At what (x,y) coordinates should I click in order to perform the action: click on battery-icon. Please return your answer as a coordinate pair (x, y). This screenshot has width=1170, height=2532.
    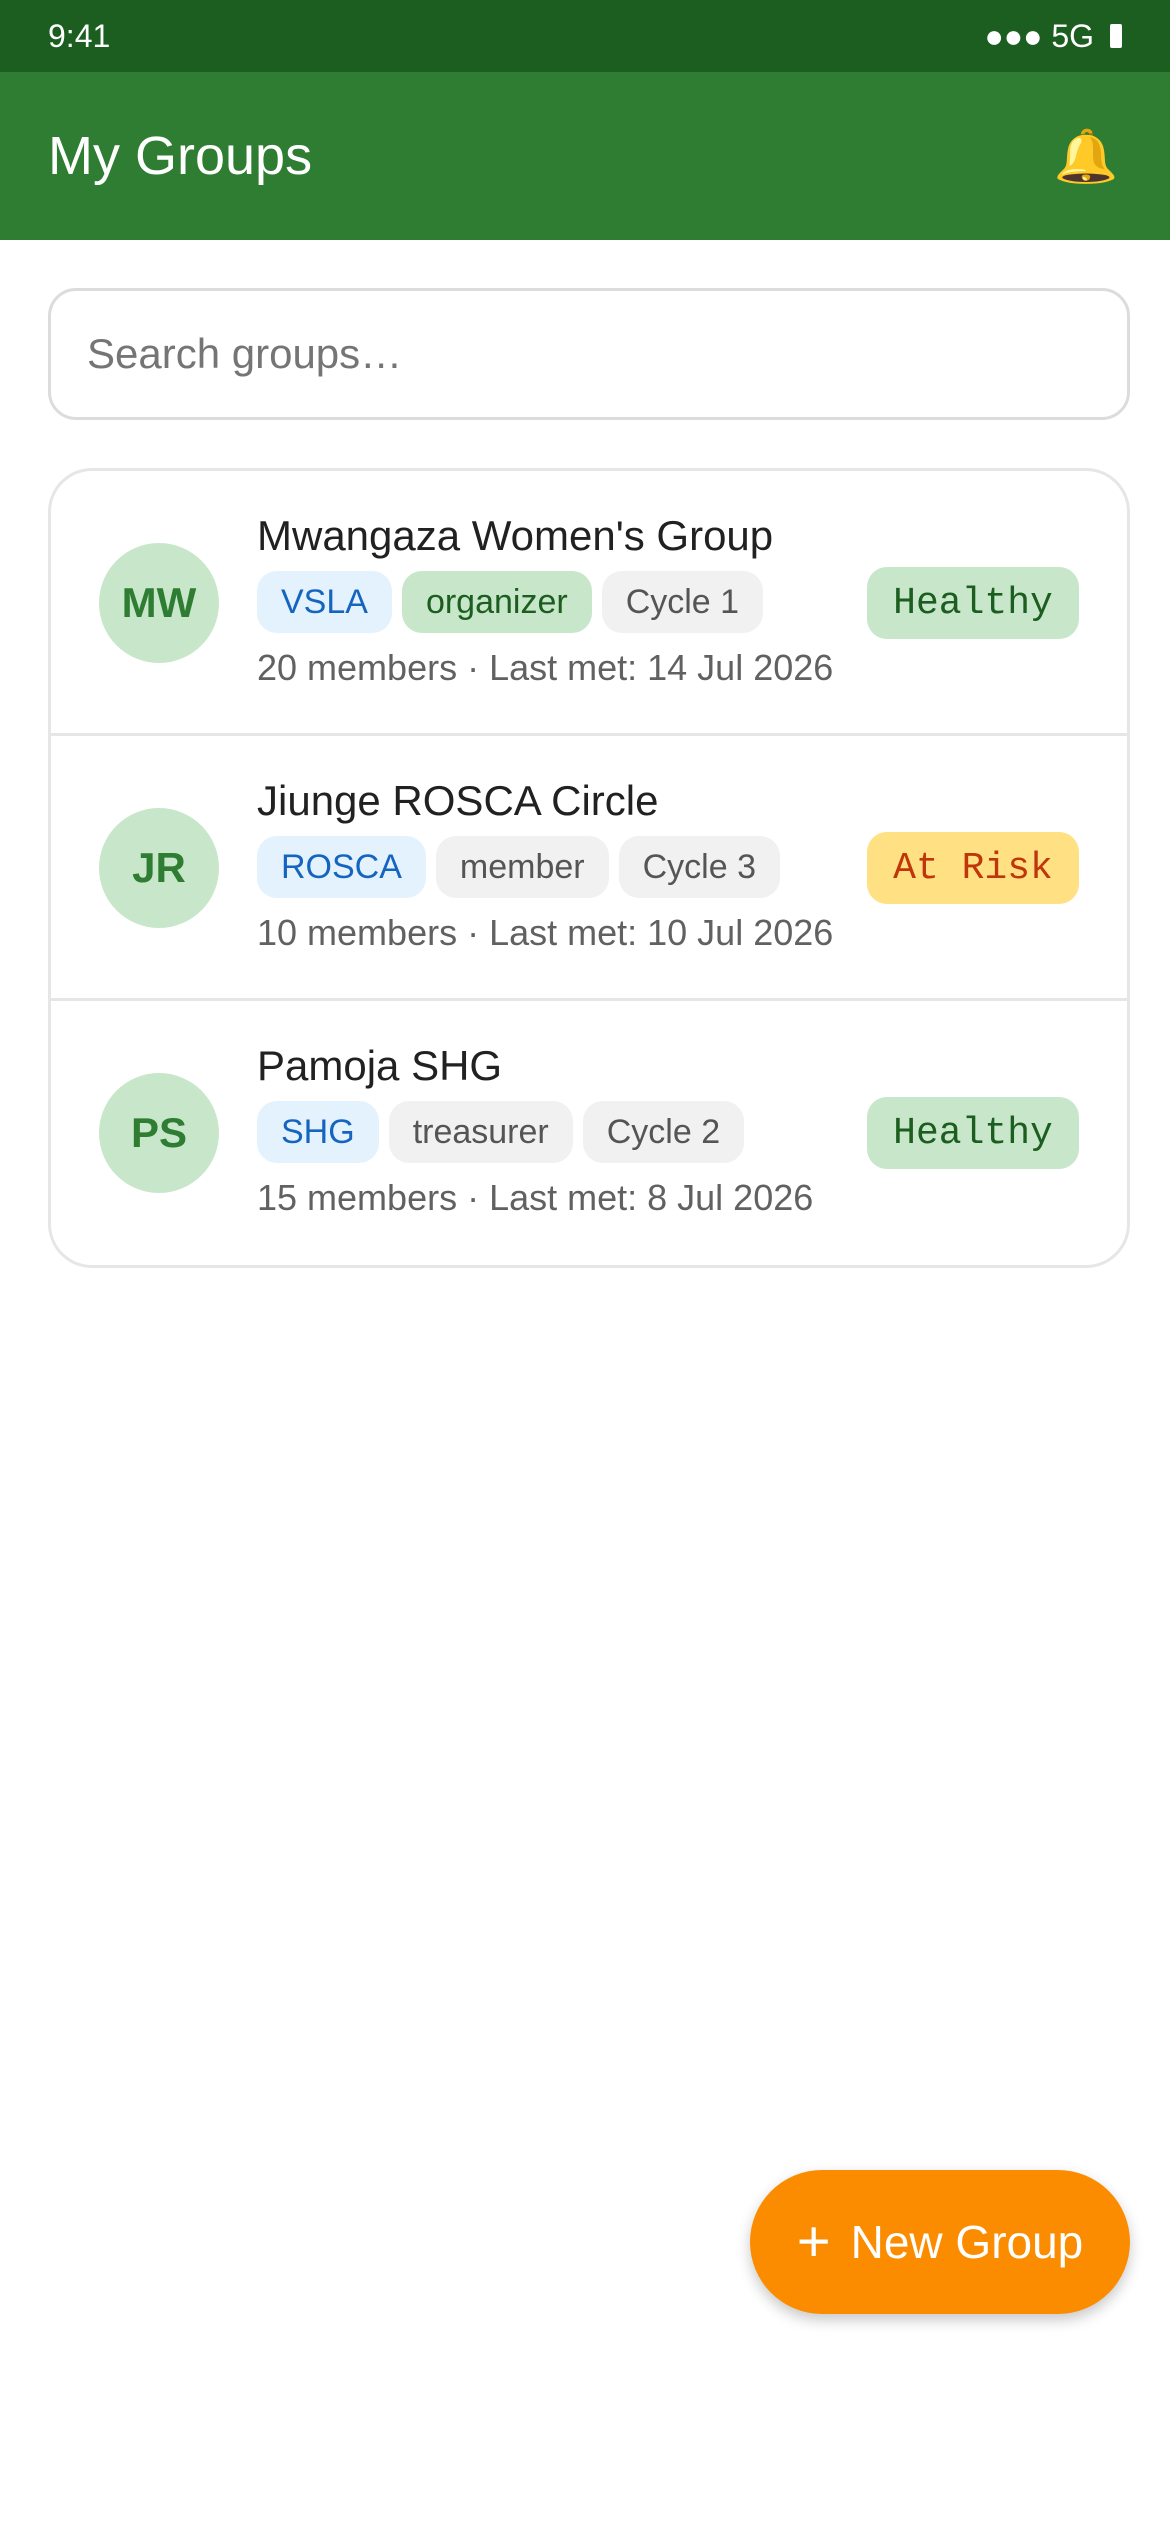
    Looking at the image, I should click on (1116, 36).